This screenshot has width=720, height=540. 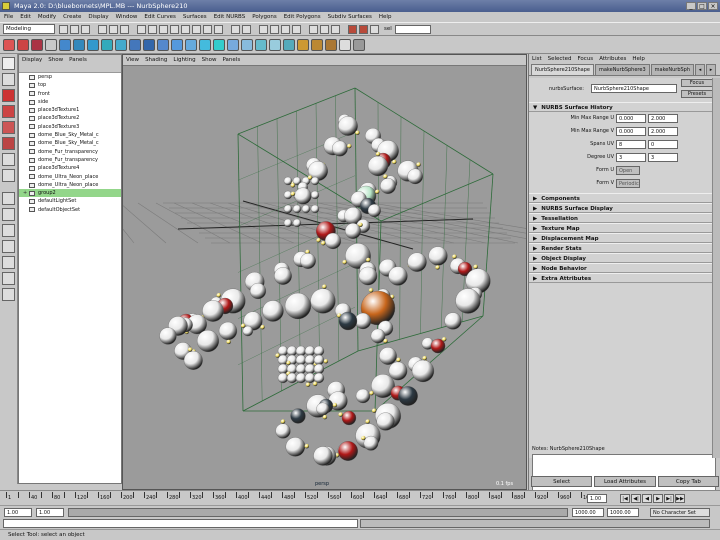 What do you see at coordinates (50, 512) in the screenshot?
I see `range-start-field: 1.00` at bounding box center [50, 512].